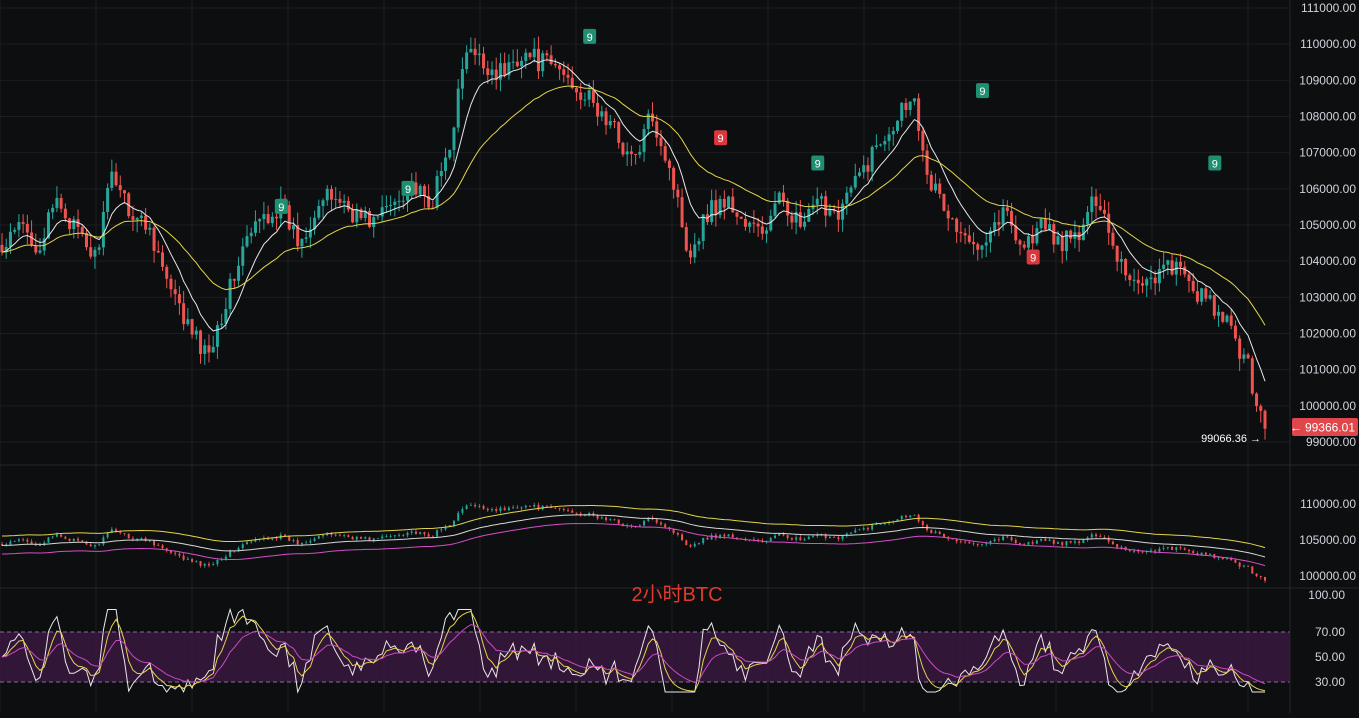  Describe the element at coordinates (645, 657) in the screenshot. I see `rsi-band` at that location.